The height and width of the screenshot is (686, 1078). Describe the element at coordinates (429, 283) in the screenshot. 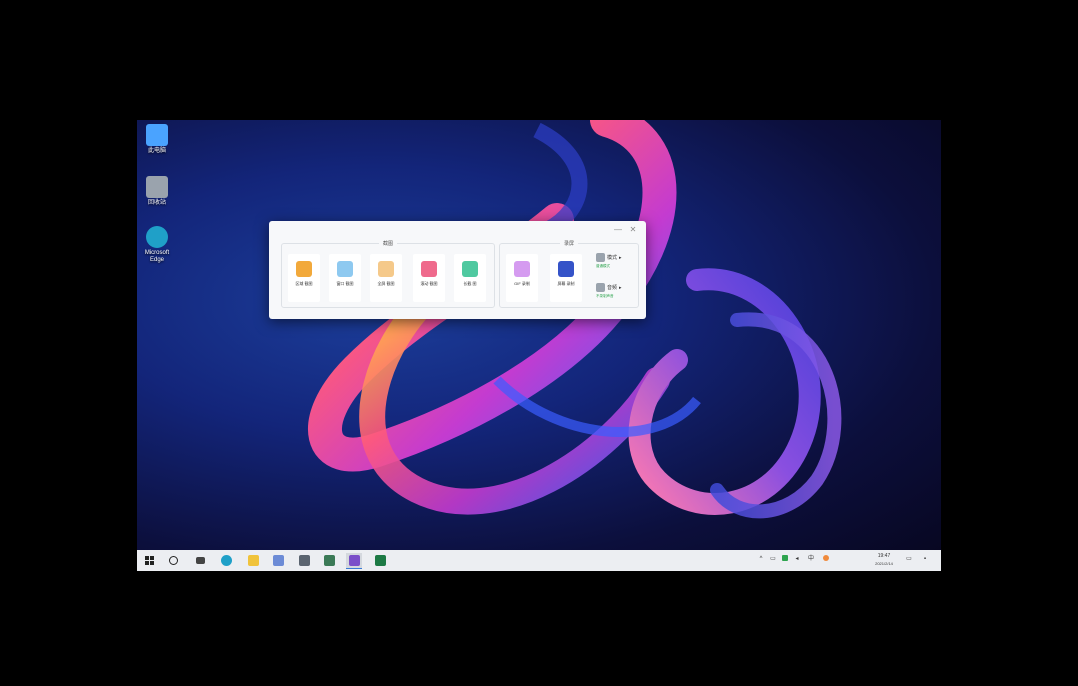

I see `tool-label: 滚动 截图` at that location.